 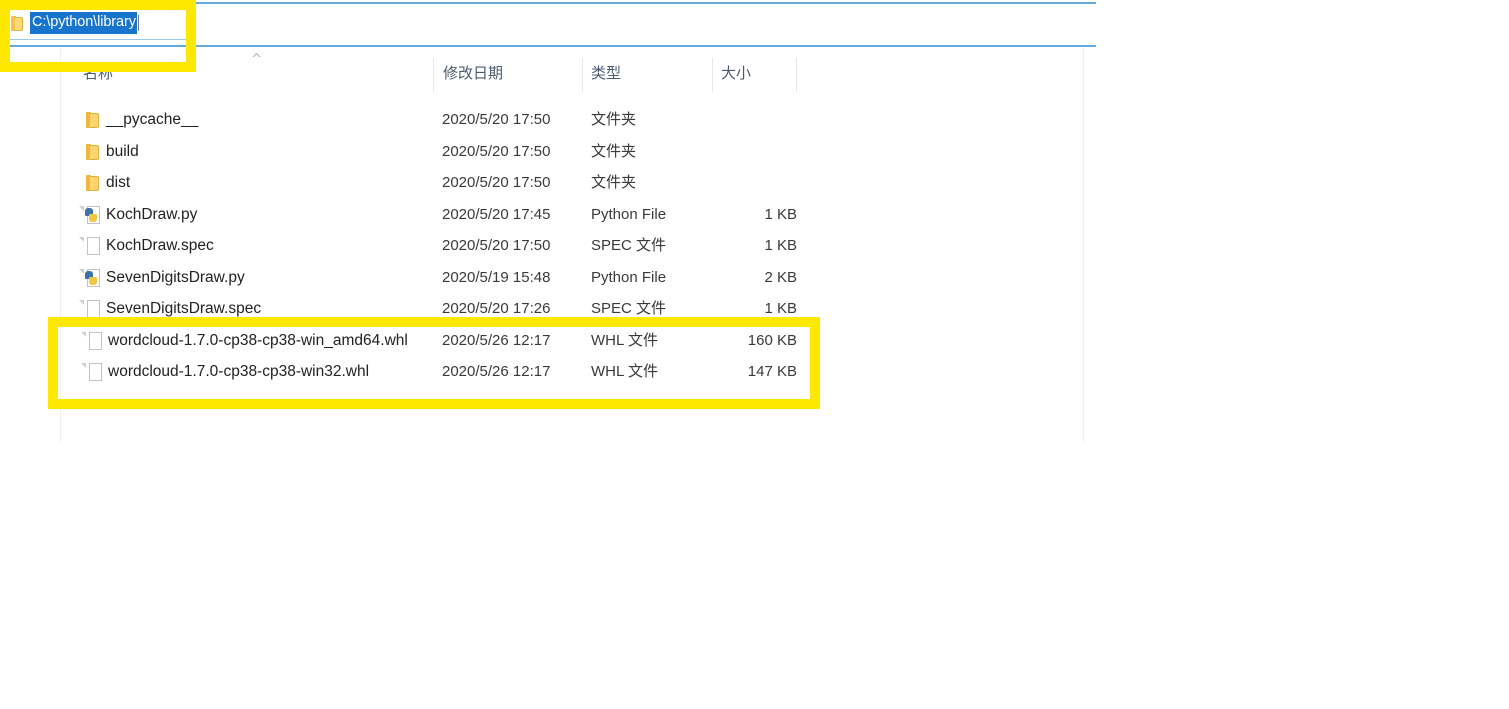 I want to click on table-row: __pycache__ 2020/5/20 17:50 文件夹, so click(x=572, y=120).